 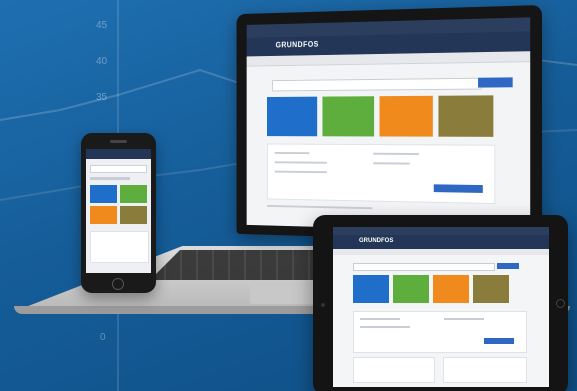 What do you see at coordinates (458, 188) in the screenshot?
I see `laptop-action-button` at bounding box center [458, 188].